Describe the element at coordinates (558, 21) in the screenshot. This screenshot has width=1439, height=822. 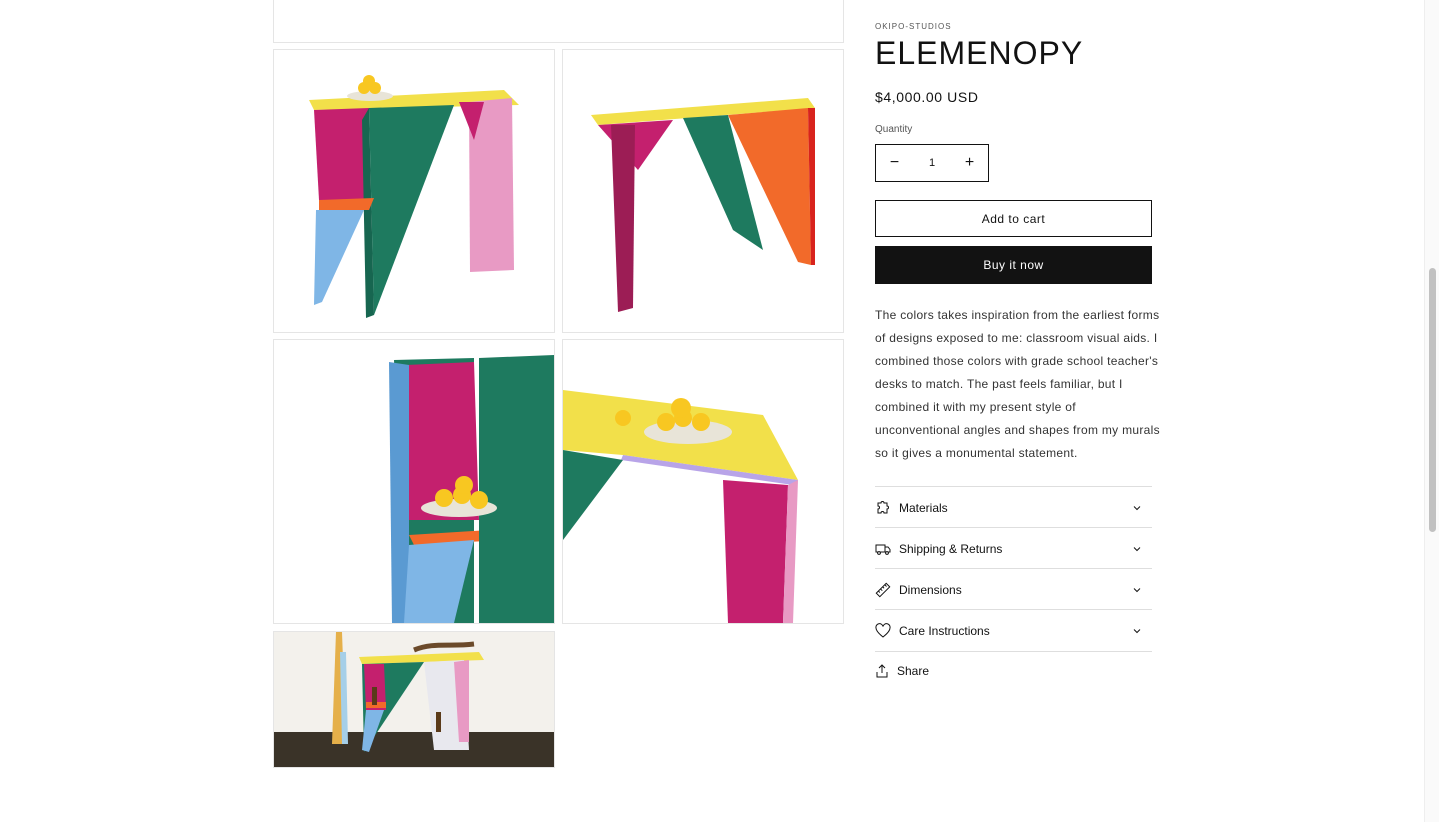
I see `product-image-top` at that location.